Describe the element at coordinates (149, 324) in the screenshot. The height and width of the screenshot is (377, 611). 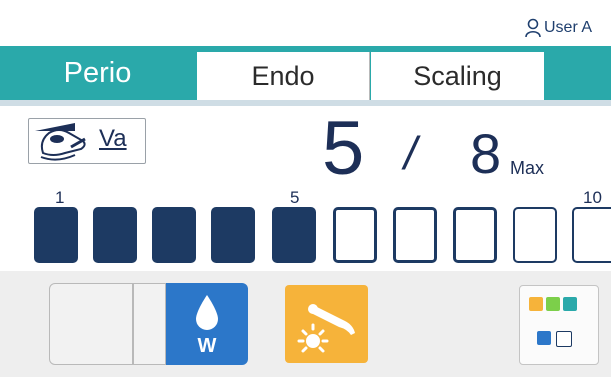
I see `water-level-low-segment` at that location.